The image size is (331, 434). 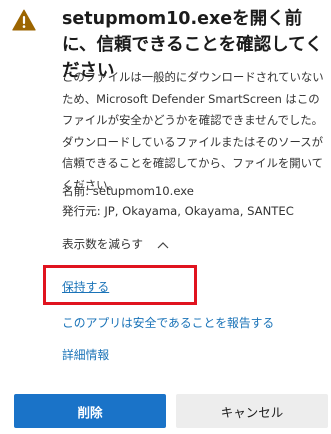 What do you see at coordinates (85, 355) in the screenshot?
I see `more-info-link: 詳細情報` at bounding box center [85, 355].